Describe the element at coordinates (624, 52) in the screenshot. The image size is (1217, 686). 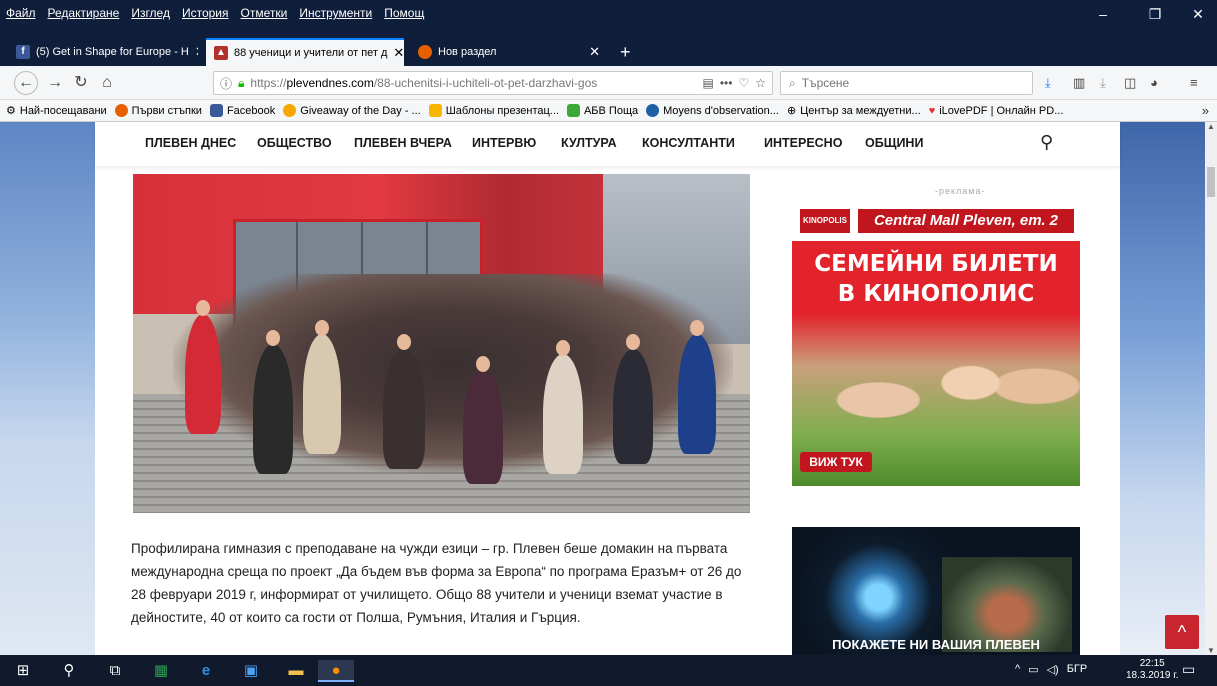
I see `new-tab-button: +` at that location.